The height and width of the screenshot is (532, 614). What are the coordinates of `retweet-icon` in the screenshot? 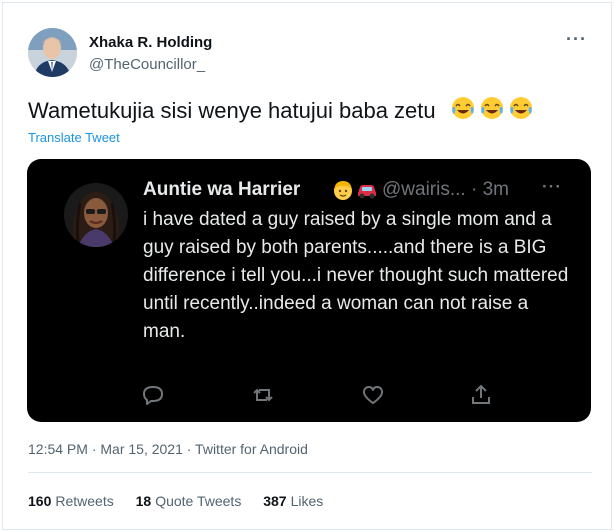 It's located at (263, 395).